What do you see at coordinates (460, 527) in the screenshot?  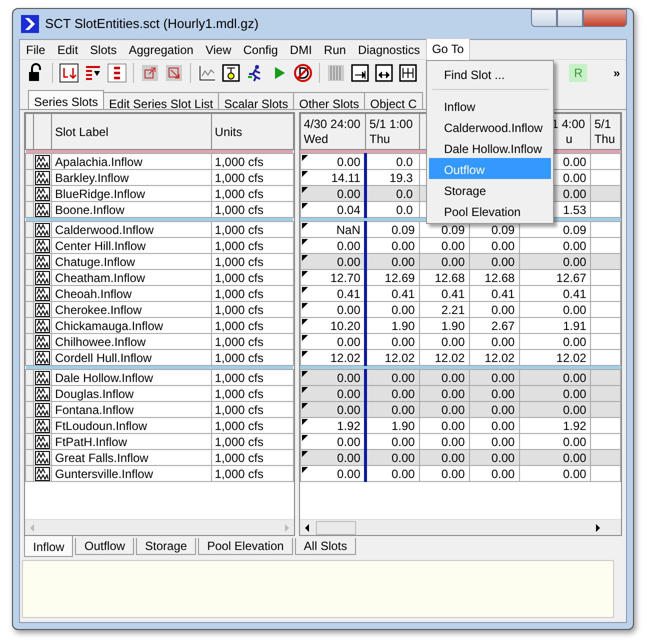 I see `scrollbar` at bounding box center [460, 527].